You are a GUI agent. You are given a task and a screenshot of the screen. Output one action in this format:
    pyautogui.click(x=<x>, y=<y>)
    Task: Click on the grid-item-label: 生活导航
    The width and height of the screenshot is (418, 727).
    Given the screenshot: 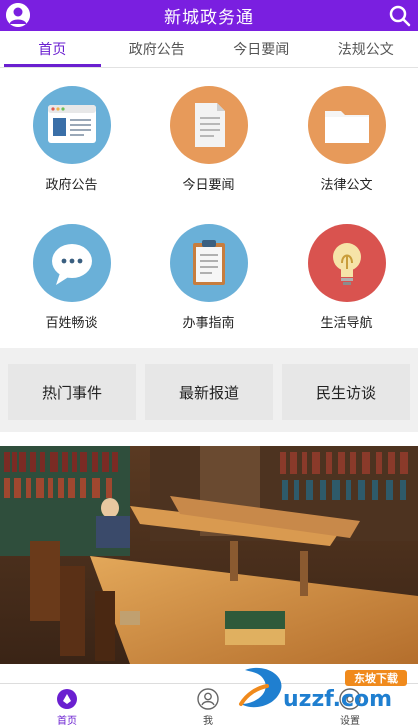 What is the action you would take?
    pyautogui.click(x=346, y=321)
    